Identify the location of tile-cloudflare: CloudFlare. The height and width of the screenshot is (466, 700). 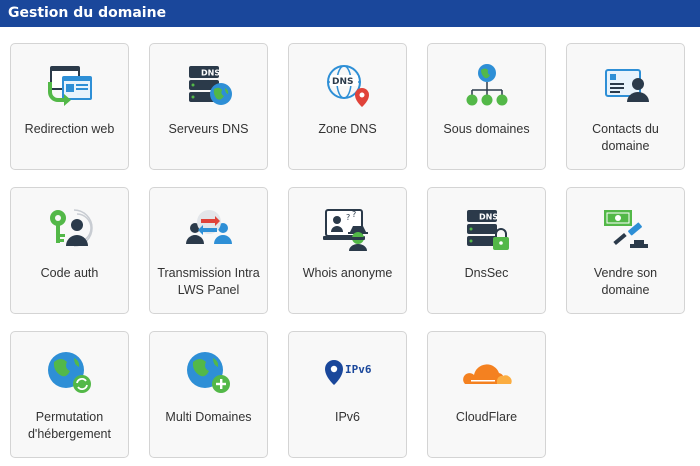
(486, 394).